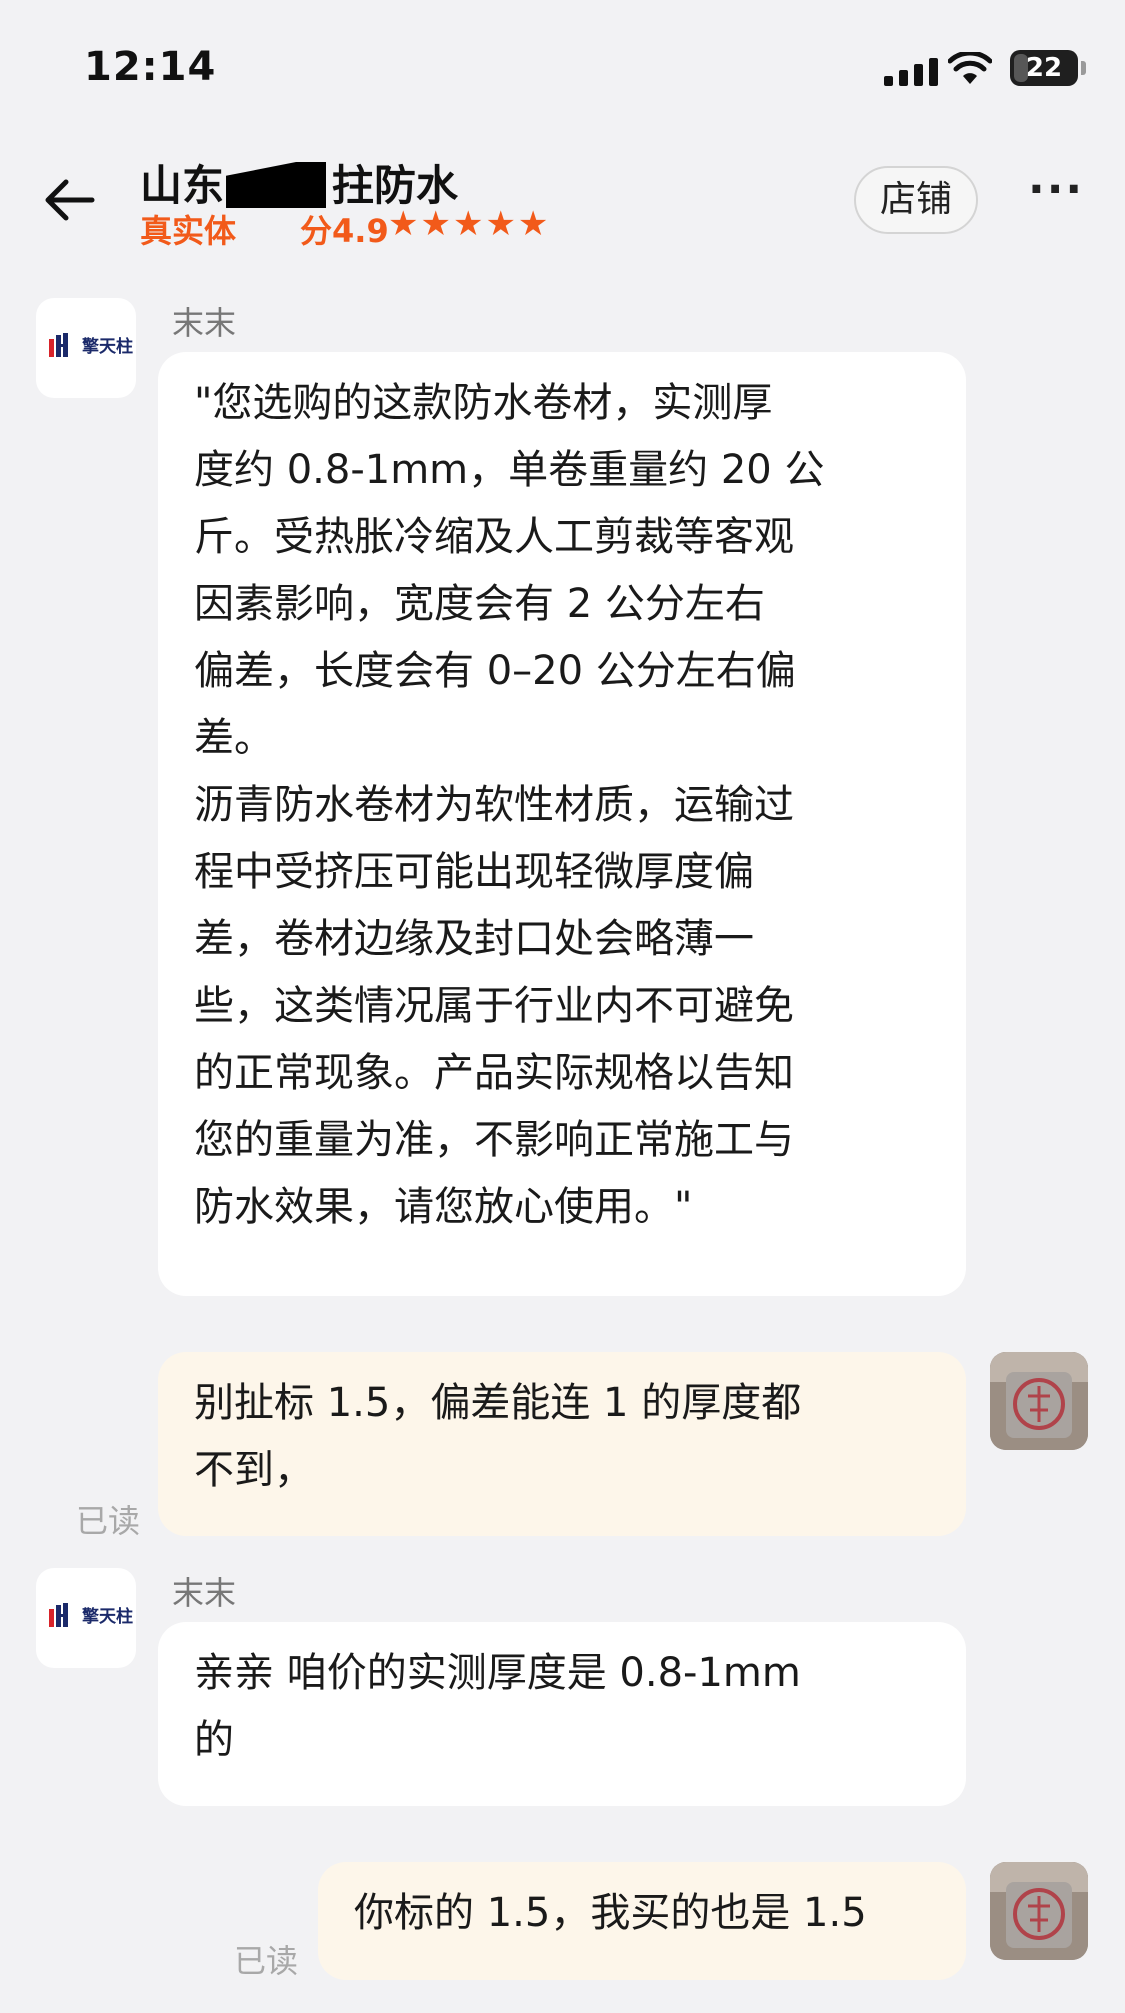  Describe the element at coordinates (469, 224) in the screenshot. I see `rating-stars-icon: ★★★★★` at that location.